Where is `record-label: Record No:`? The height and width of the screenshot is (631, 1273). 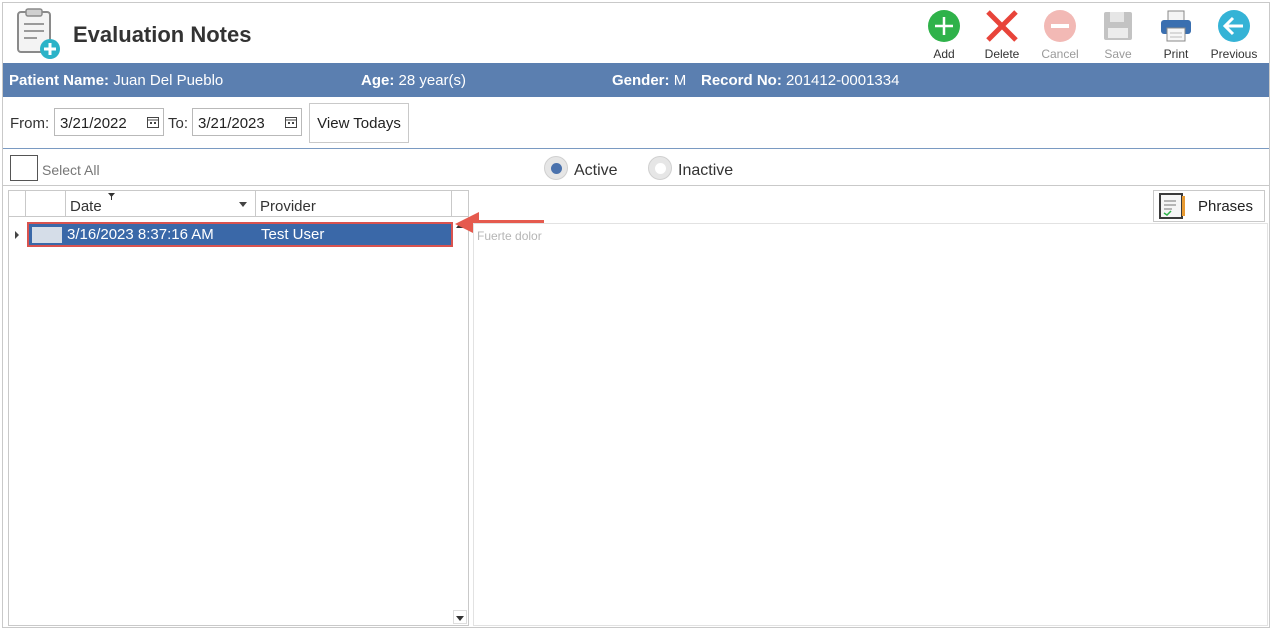
record-label: Record No: is located at coordinates (741, 80).